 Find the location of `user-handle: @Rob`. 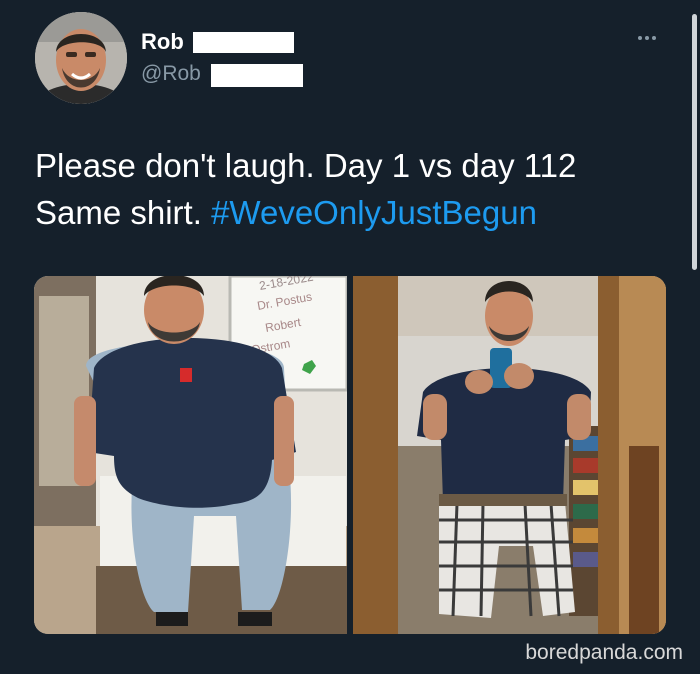

user-handle: @Rob is located at coordinates (171, 74).